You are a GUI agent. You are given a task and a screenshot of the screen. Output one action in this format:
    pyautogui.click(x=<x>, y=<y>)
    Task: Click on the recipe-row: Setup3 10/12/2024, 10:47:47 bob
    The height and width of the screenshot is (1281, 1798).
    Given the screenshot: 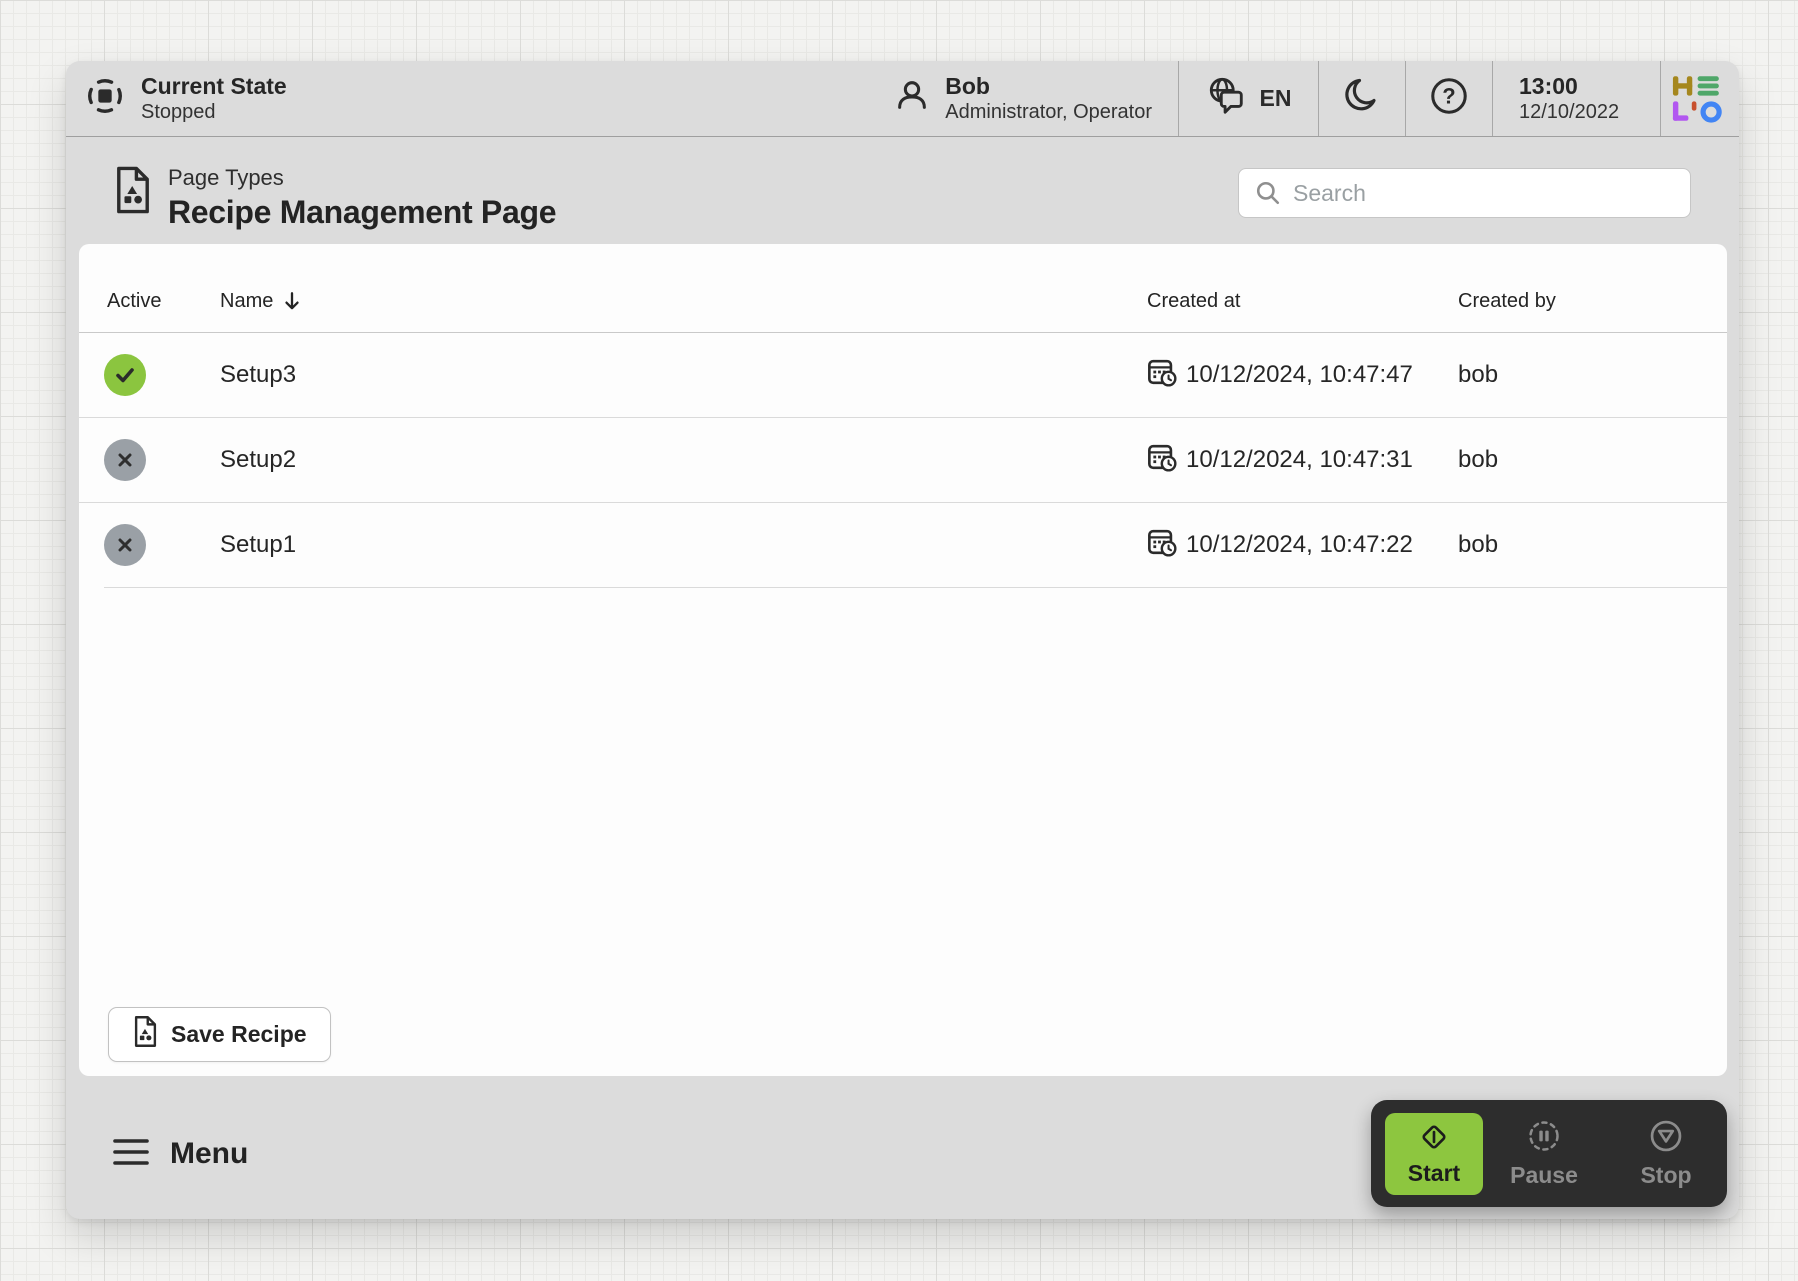 What is the action you would take?
    pyautogui.click(x=903, y=374)
    